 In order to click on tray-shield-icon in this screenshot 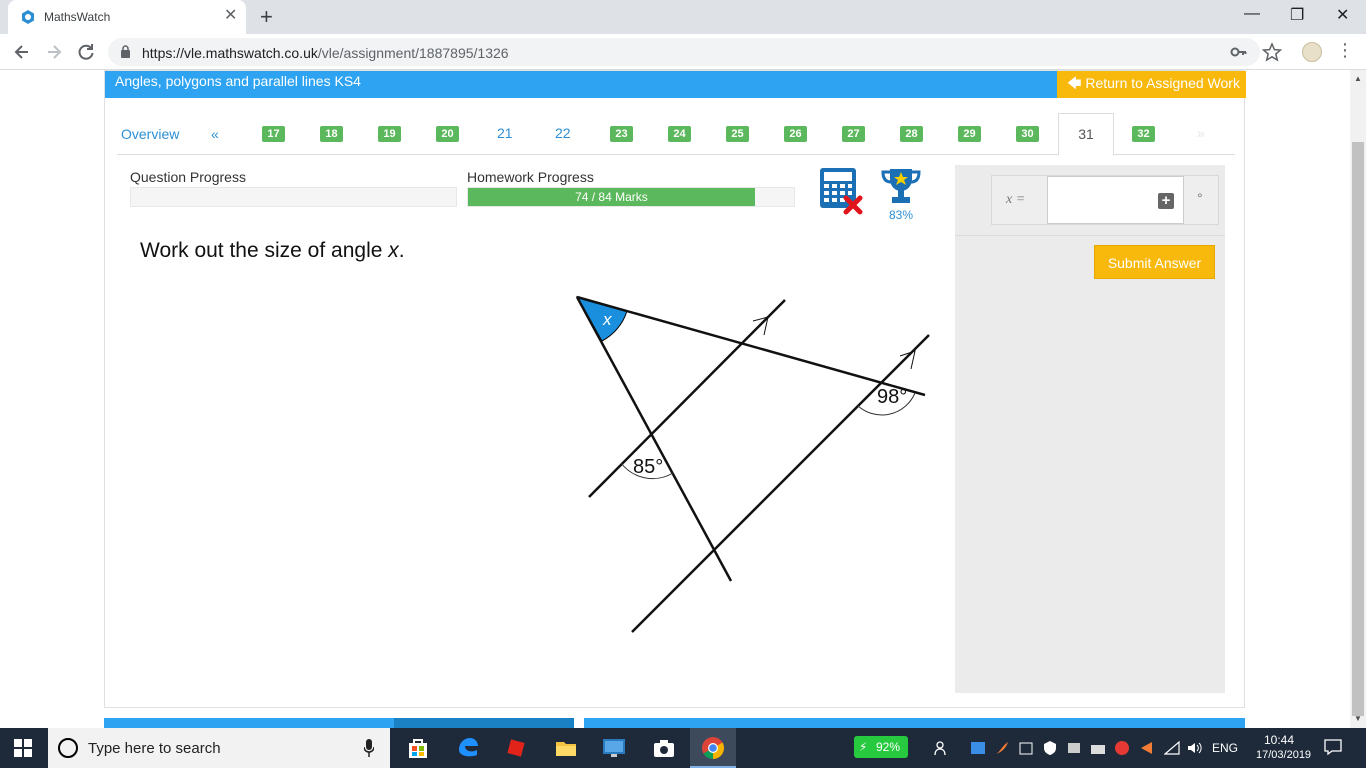, I will do `click(1050, 748)`.